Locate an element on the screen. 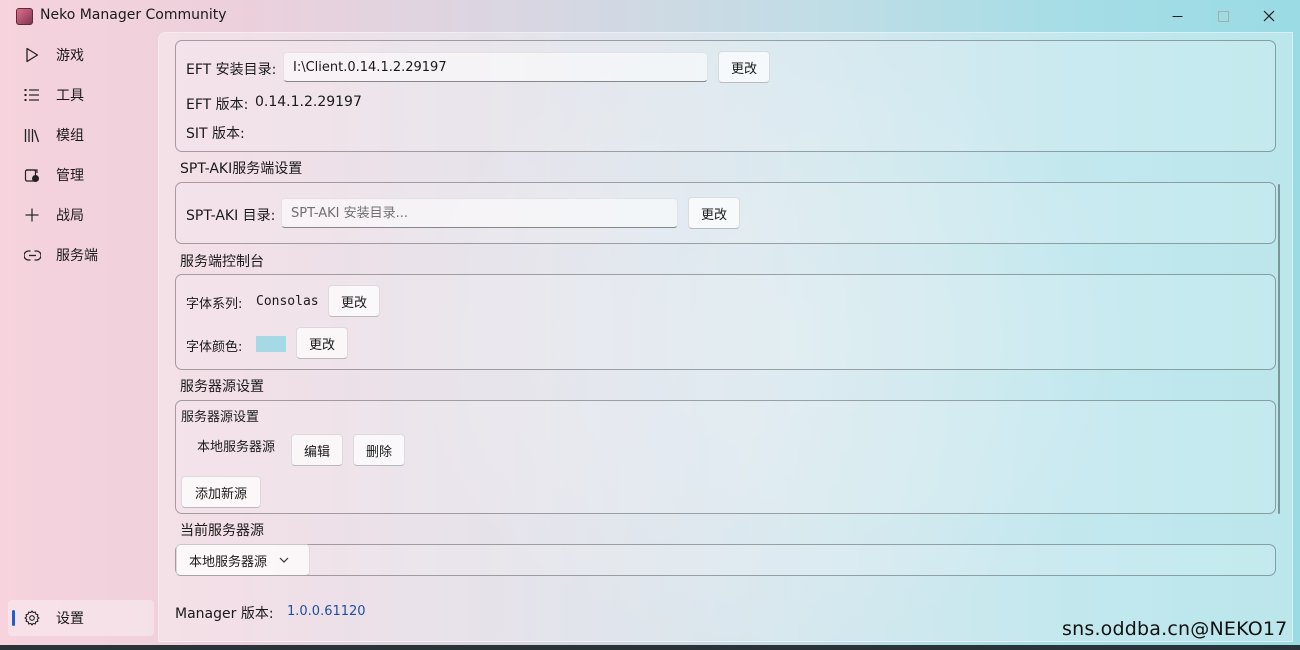  font-color-change-button: 更改 is located at coordinates (322, 343).